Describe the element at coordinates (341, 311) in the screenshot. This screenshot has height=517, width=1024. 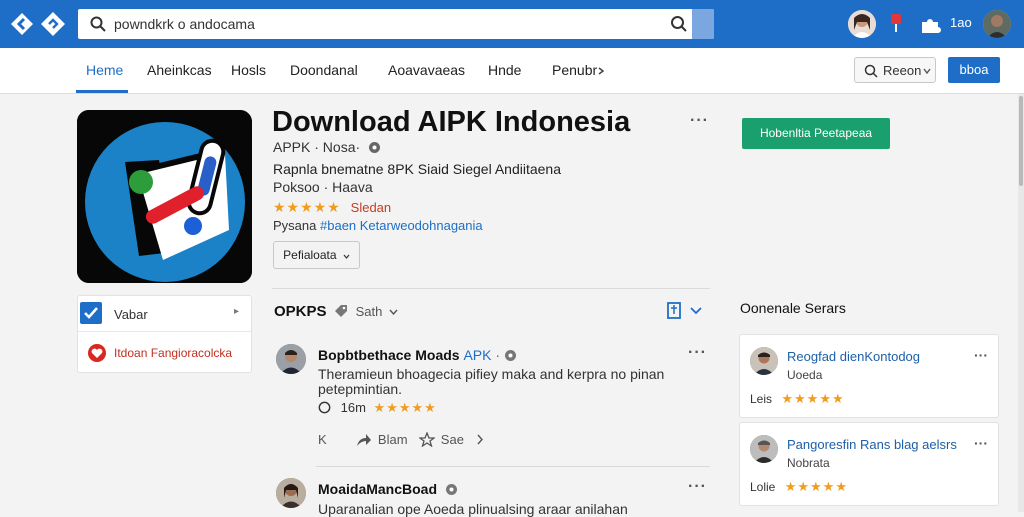
I see `tag-icon` at that location.